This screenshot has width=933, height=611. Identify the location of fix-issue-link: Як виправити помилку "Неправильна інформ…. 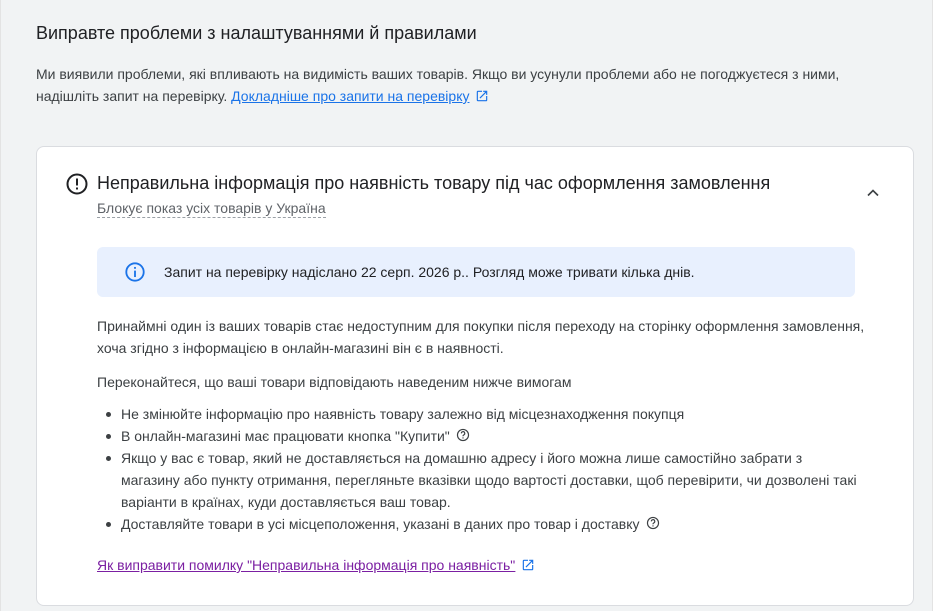
(306, 565).